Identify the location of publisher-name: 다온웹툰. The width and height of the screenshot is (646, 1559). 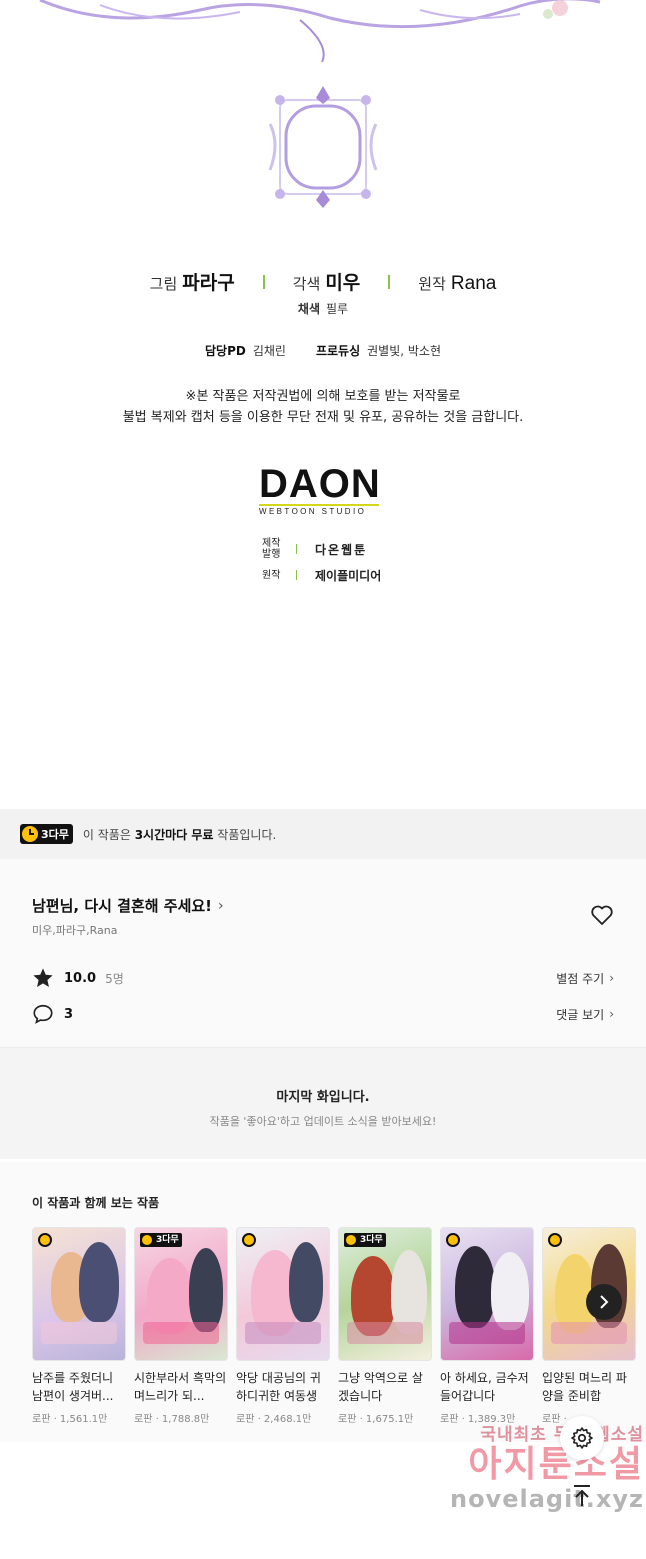
(341, 549).